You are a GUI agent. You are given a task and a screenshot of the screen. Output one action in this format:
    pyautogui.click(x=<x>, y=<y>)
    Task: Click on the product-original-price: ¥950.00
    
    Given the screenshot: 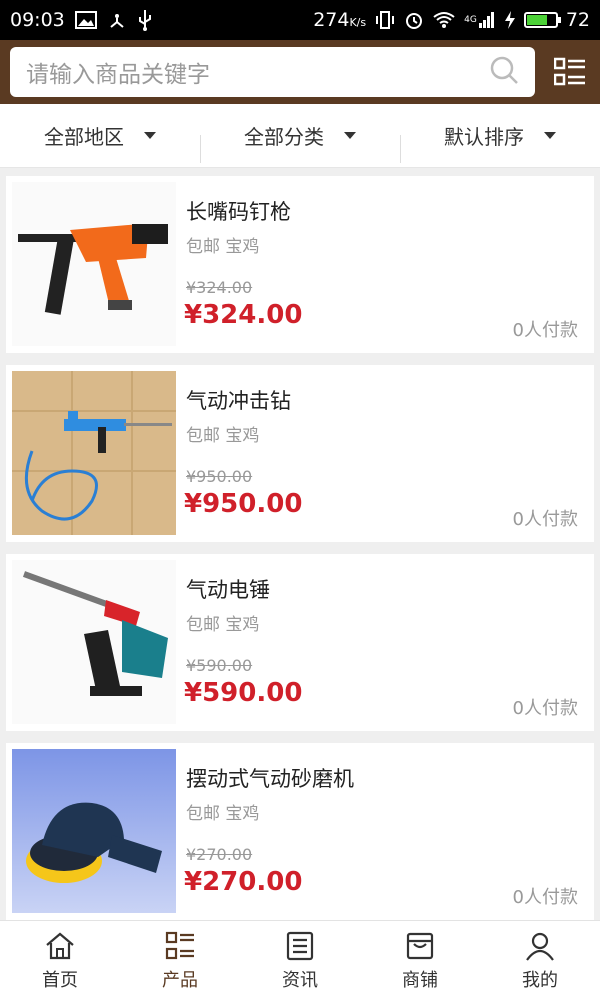 What is the action you would take?
    pyautogui.click(x=219, y=476)
    